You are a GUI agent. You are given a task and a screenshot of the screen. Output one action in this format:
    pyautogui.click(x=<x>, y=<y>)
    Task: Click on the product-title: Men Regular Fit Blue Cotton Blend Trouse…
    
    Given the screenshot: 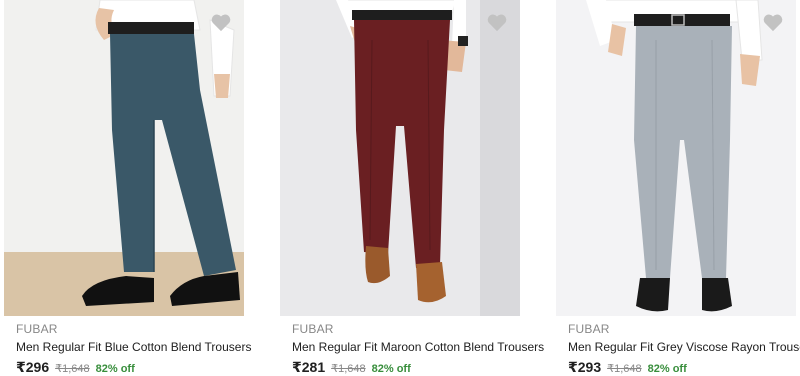 What is the action you would take?
    pyautogui.click(x=133, y=347)
    